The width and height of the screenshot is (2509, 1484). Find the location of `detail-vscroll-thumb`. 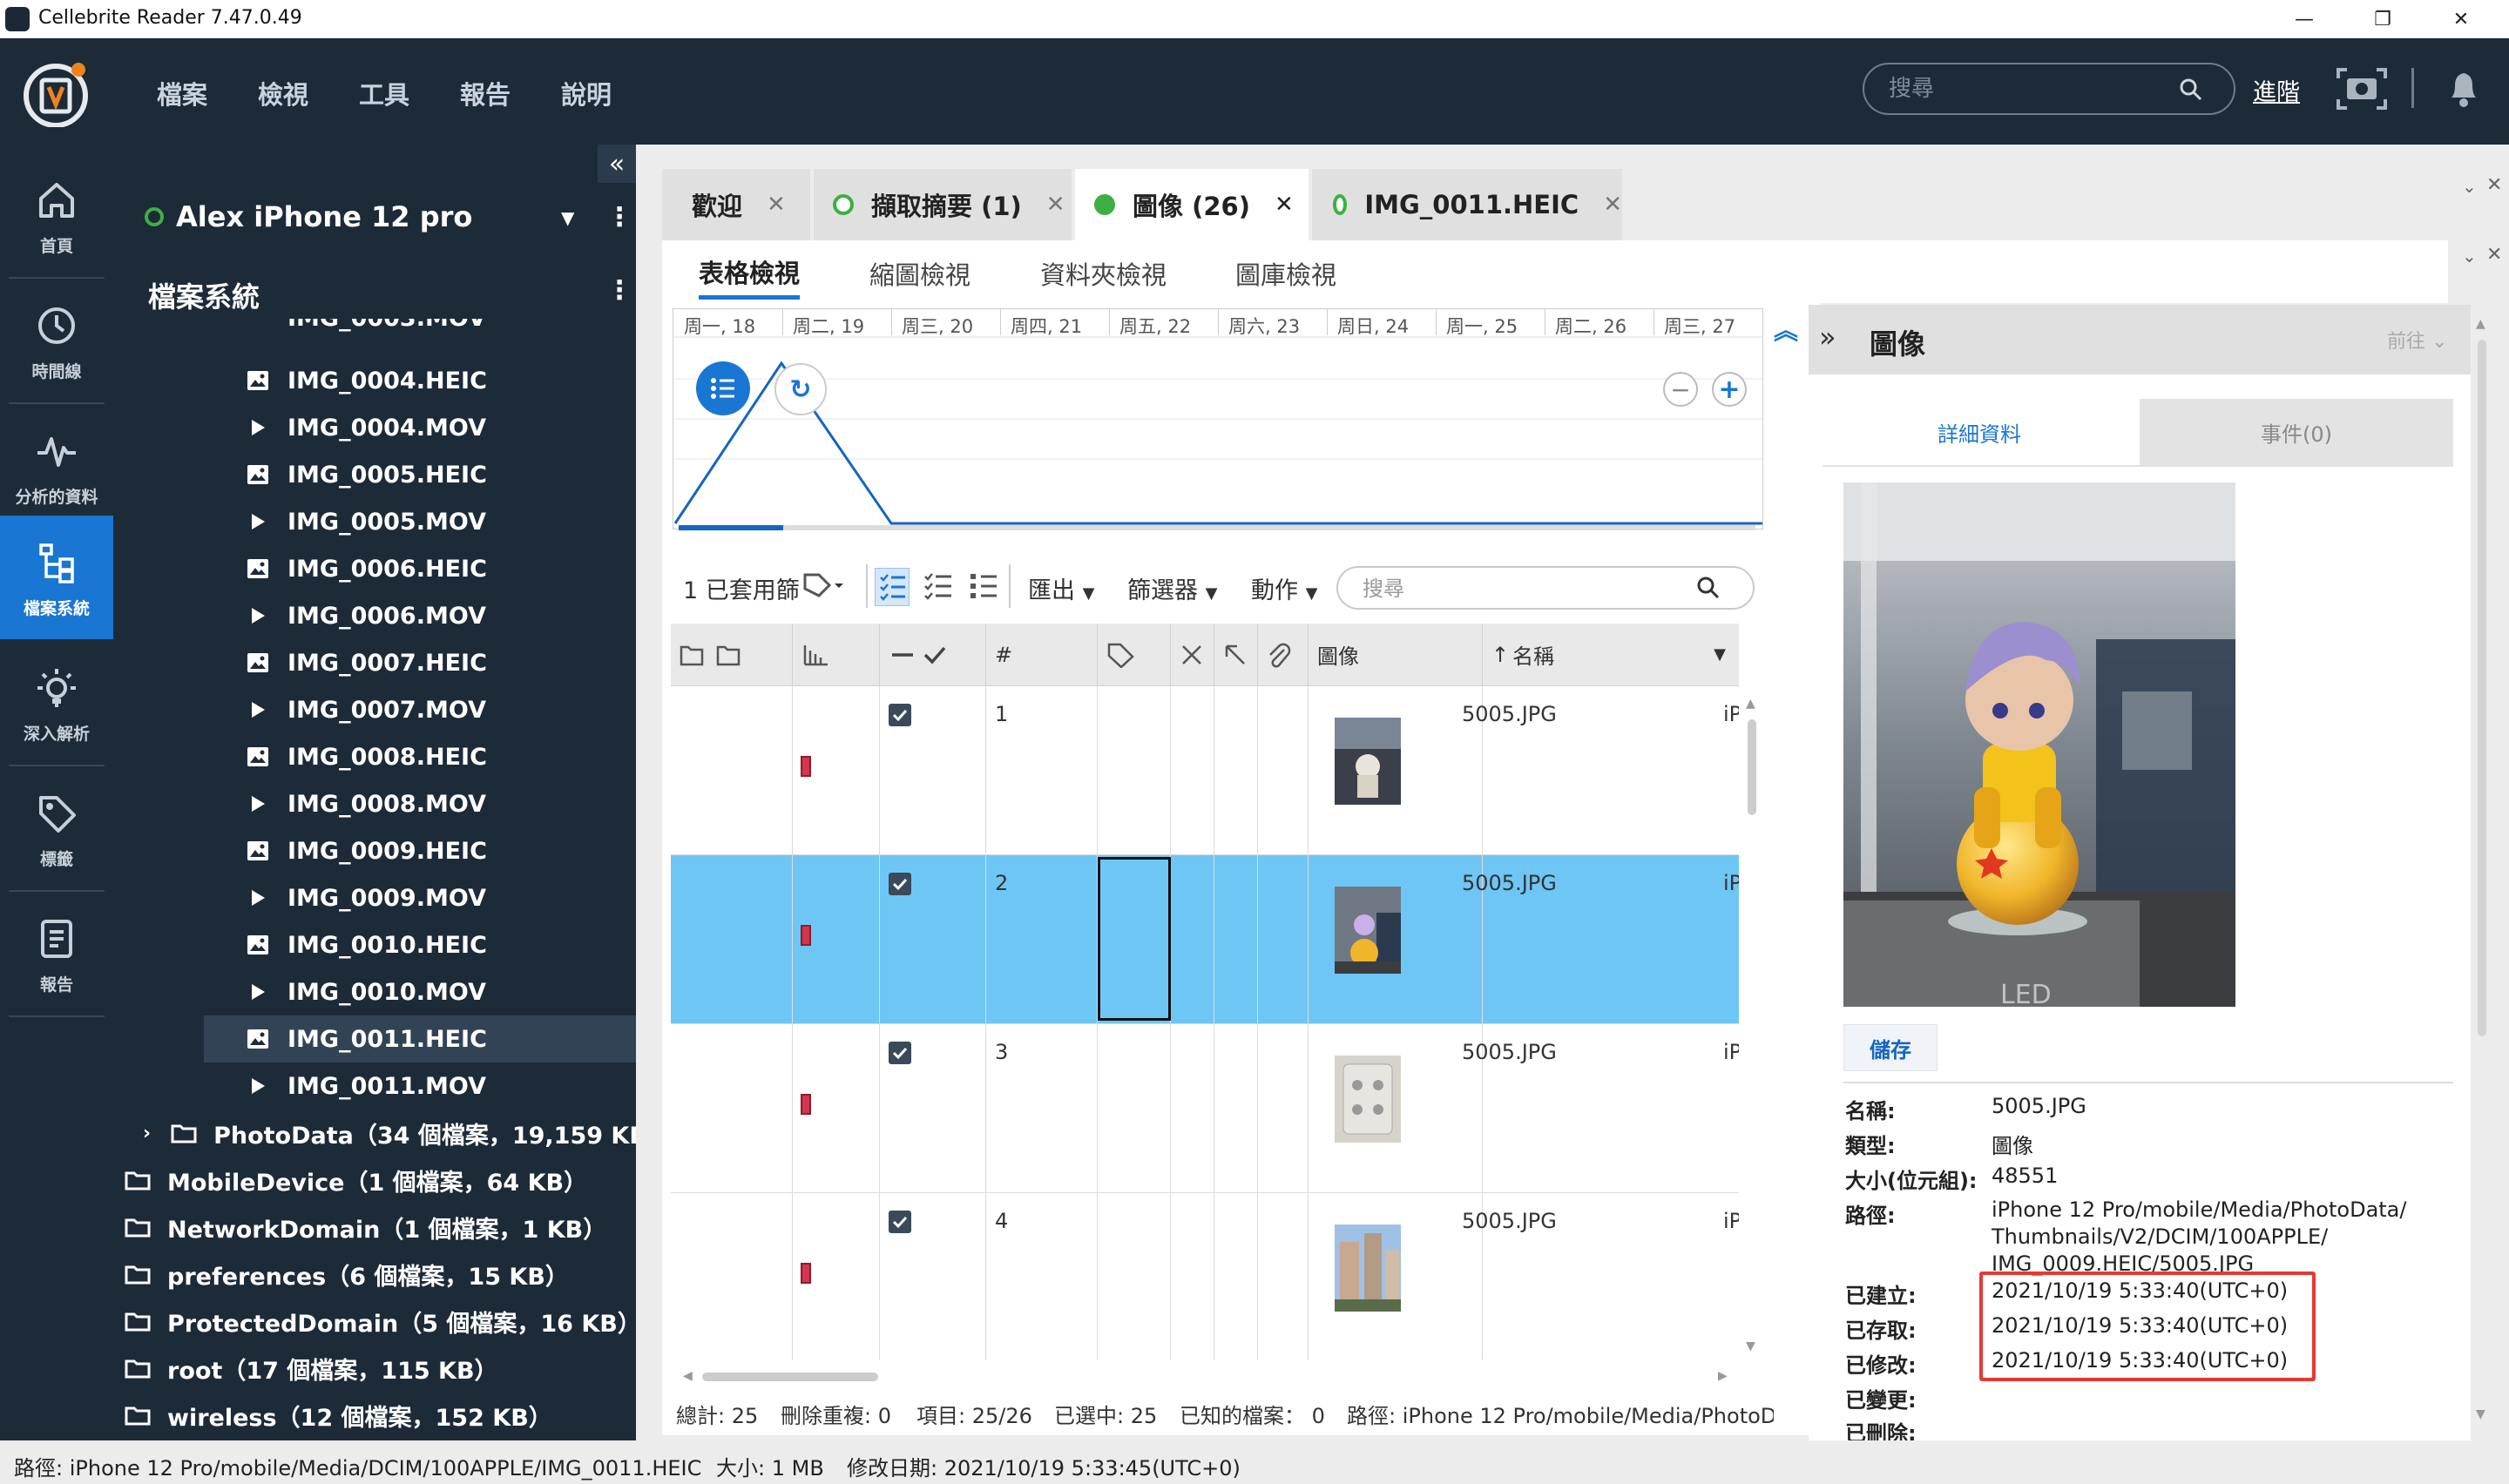

detail-vscroll-thumb is located at coordinates (2482, 688).